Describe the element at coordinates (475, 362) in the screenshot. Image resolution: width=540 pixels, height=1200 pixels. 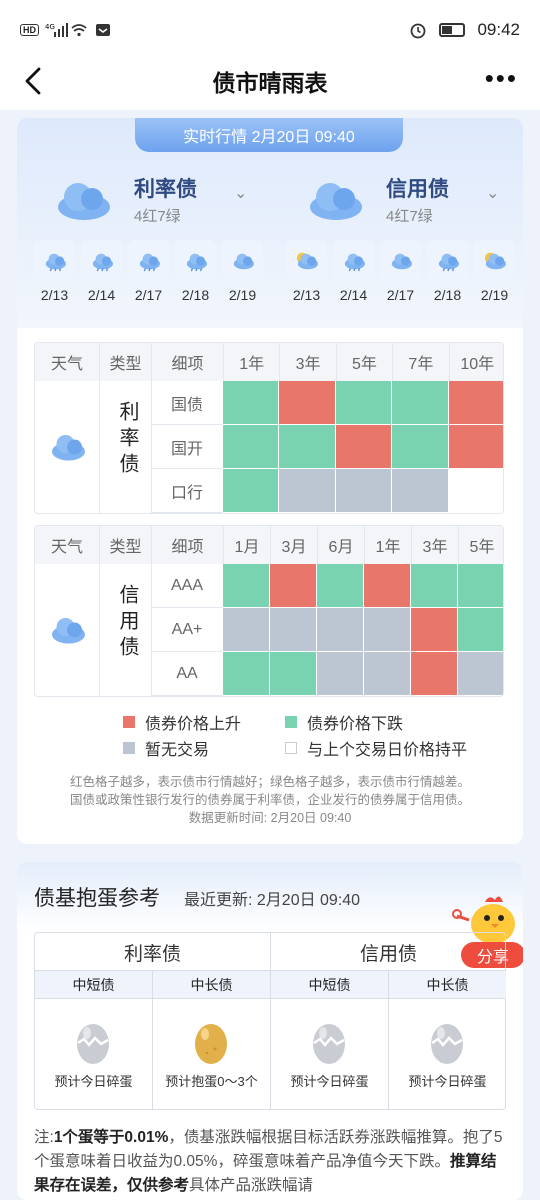
I see `header-col: 10年` at that location.